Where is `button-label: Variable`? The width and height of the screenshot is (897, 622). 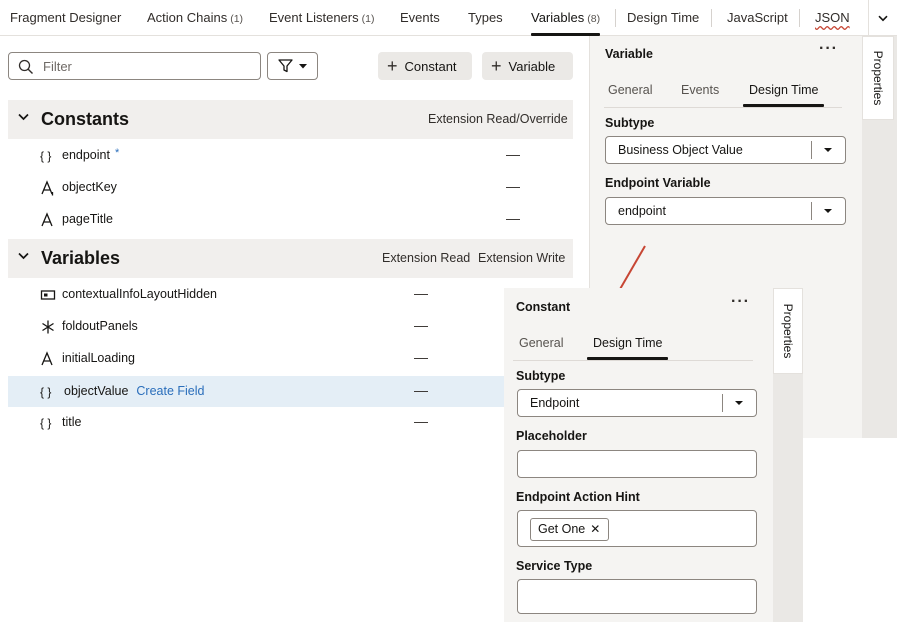
button-label: Variable is located at coordinates (532, 66).